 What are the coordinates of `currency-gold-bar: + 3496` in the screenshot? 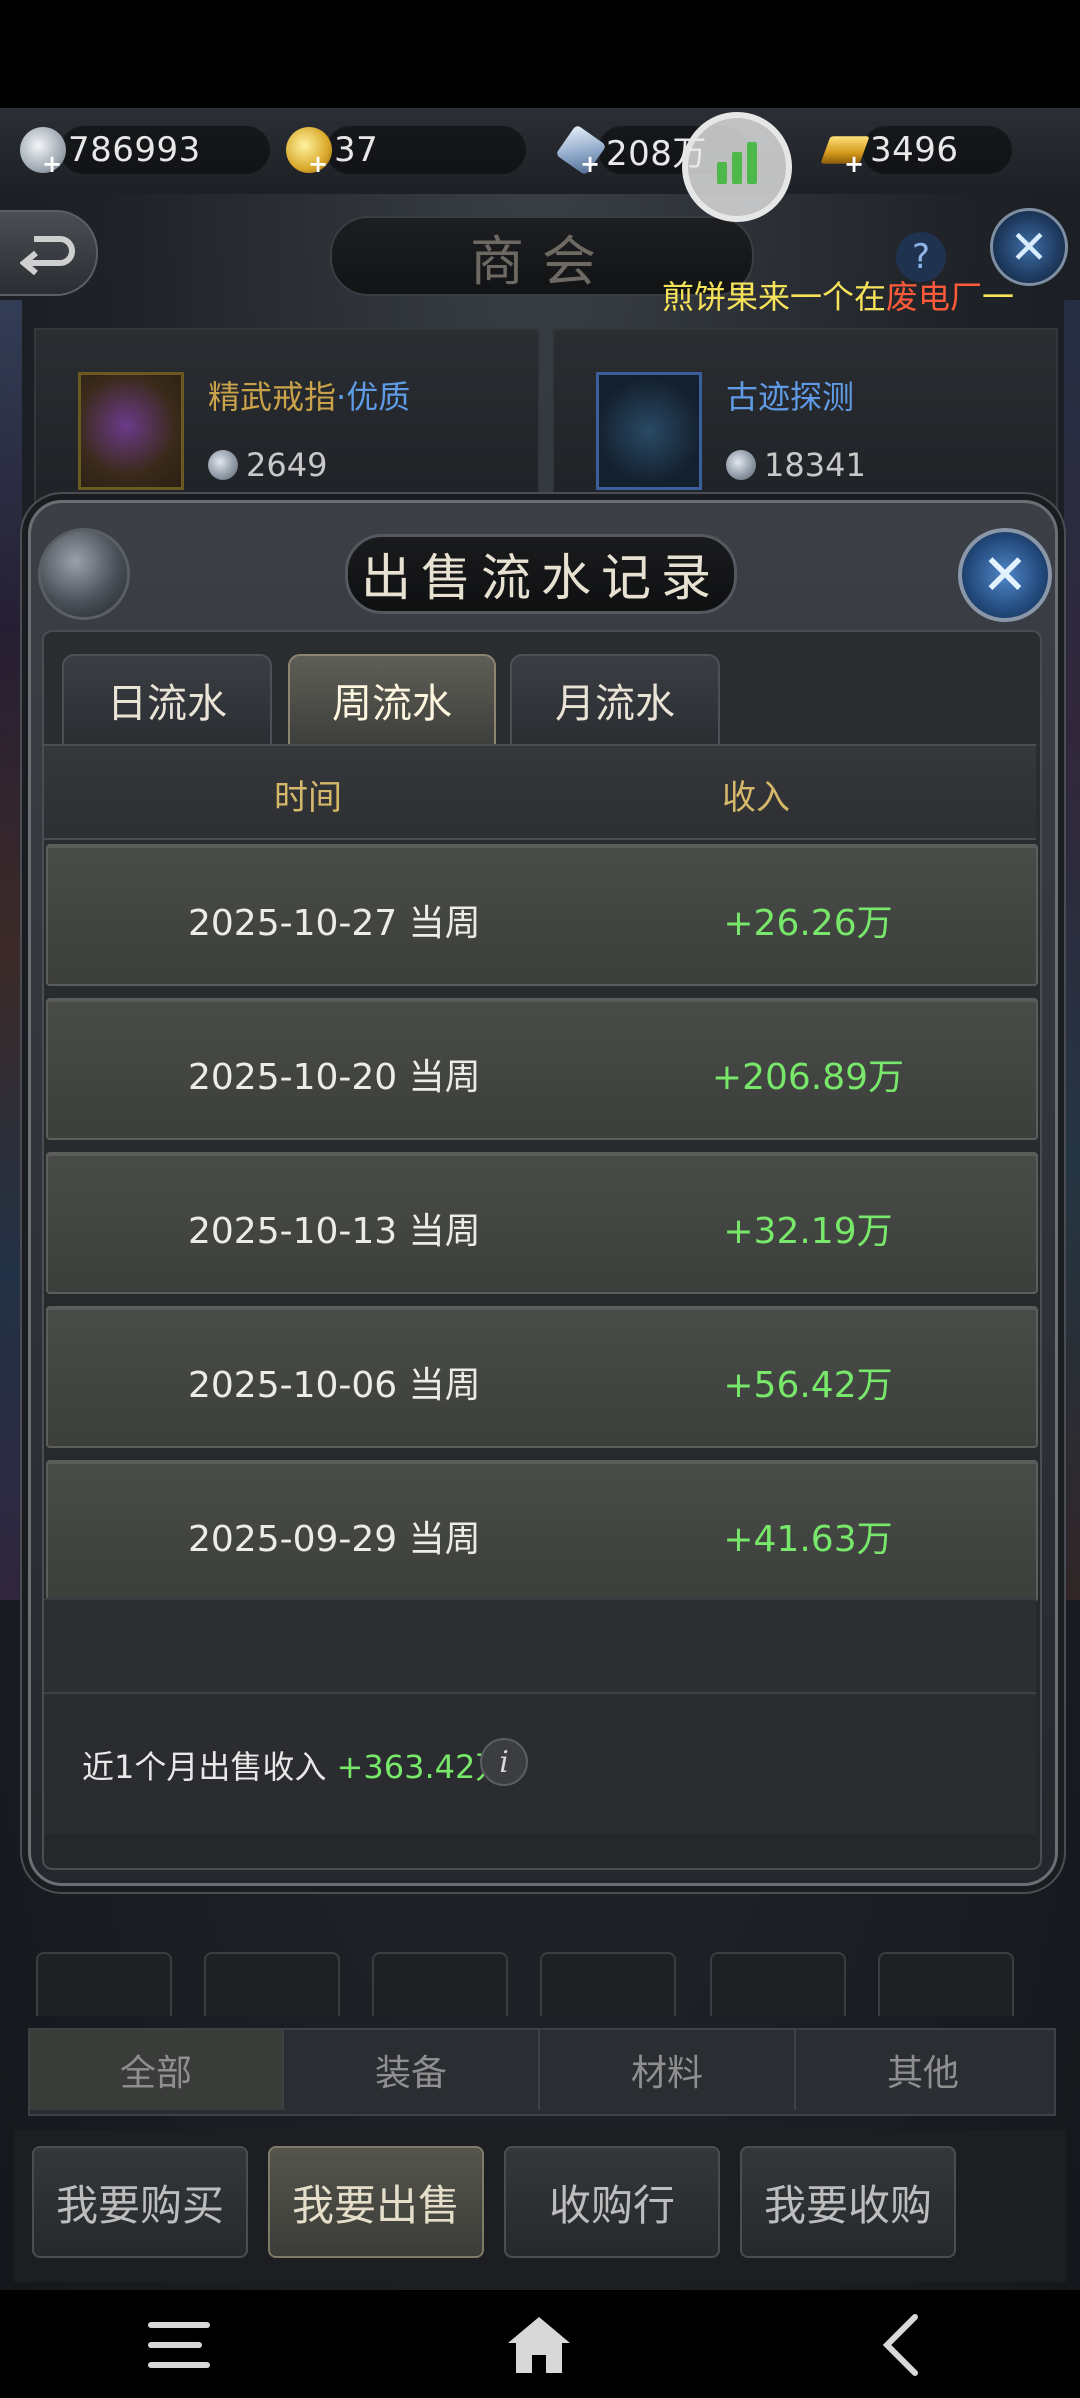 It's located at (916, 150).